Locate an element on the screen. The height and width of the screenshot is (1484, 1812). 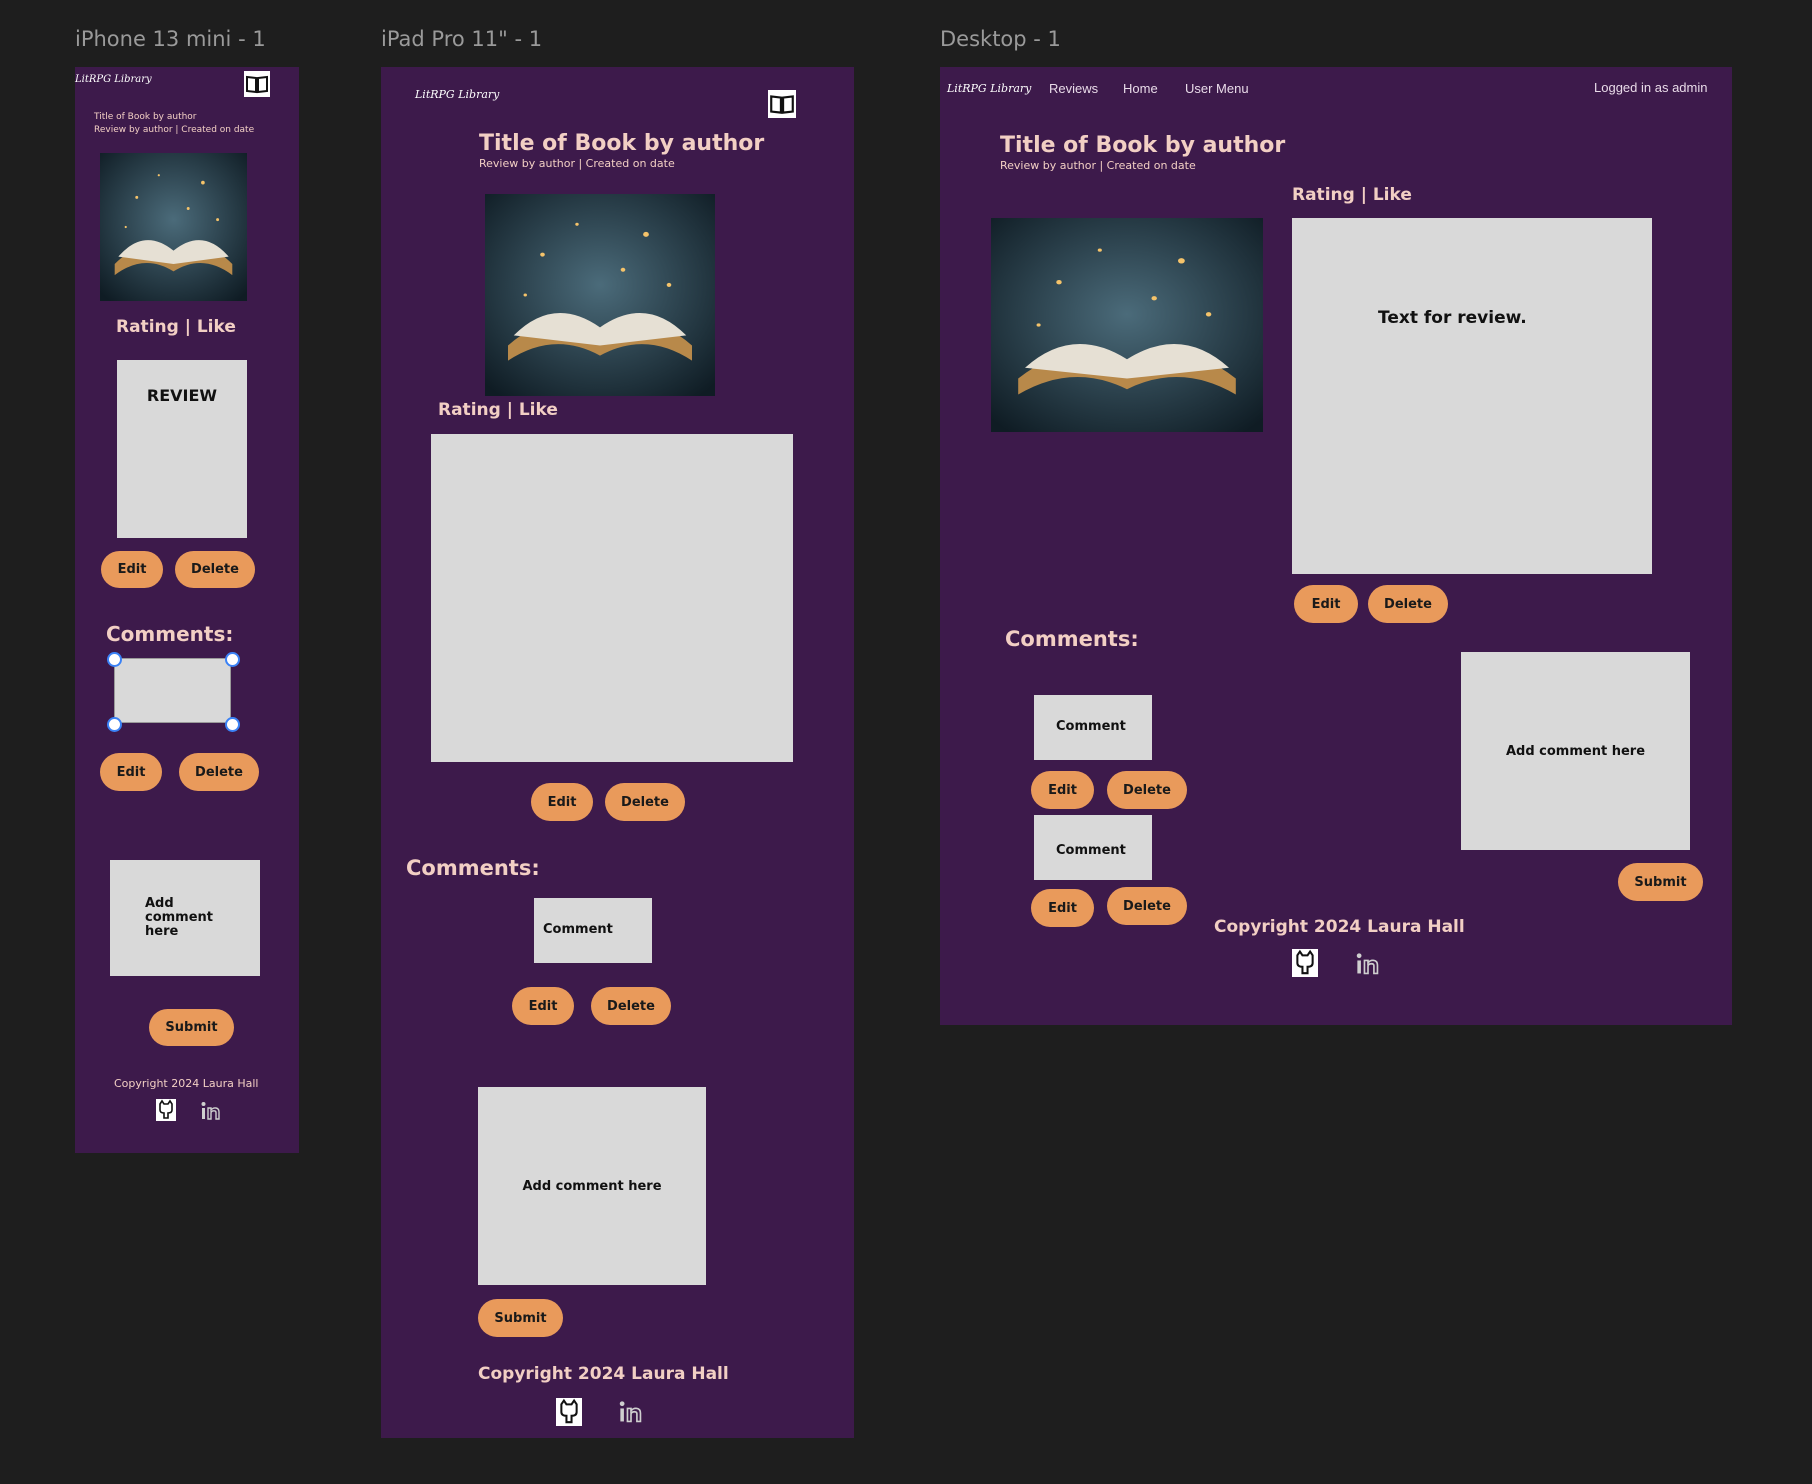
frame-label-tablet: iPad Pro 11" - 1 is located at coordinates (462, 39).